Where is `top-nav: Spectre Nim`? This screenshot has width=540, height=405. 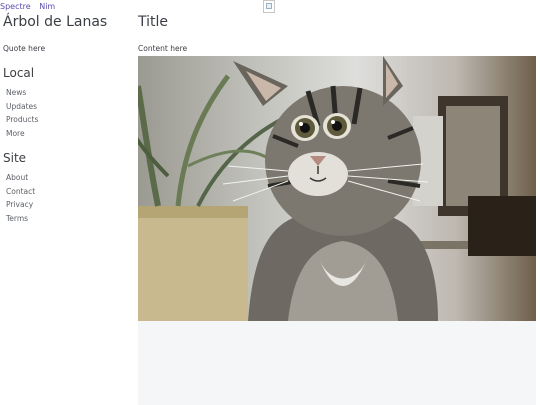 top-nav: Spectre Nim is located at coordinates (27, 6).